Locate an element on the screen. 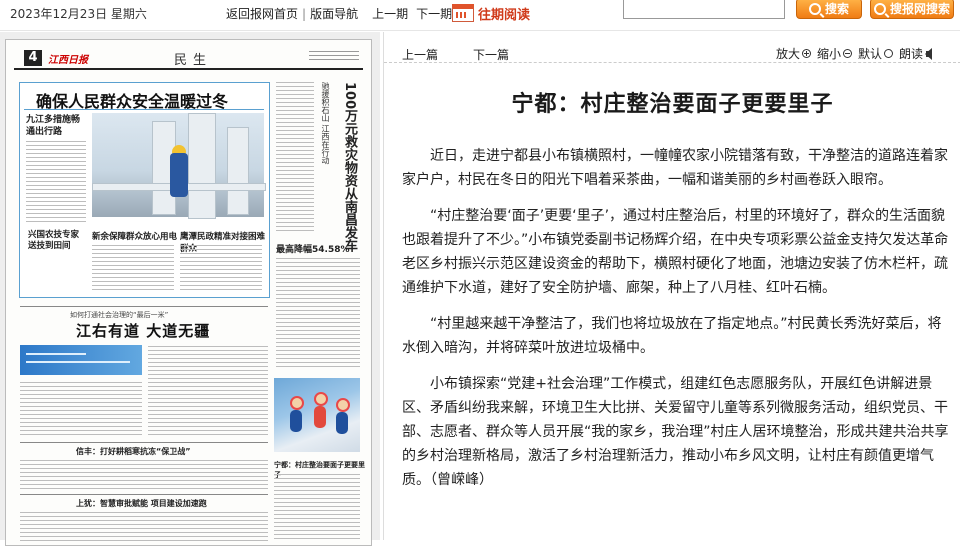 This screenshot has width=960, height=546. third-story-headline: 信丰：打好耕稻寒抗冻“保卫战” is located at coordinates (133, 451).